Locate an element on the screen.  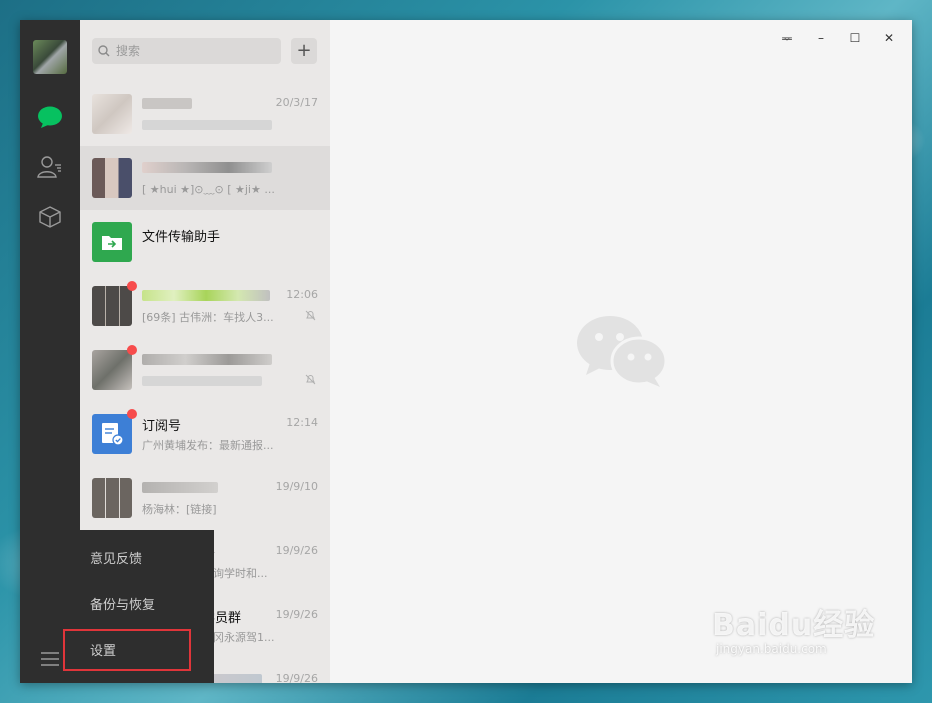
user-avatar is located at coordinates (50, 57).